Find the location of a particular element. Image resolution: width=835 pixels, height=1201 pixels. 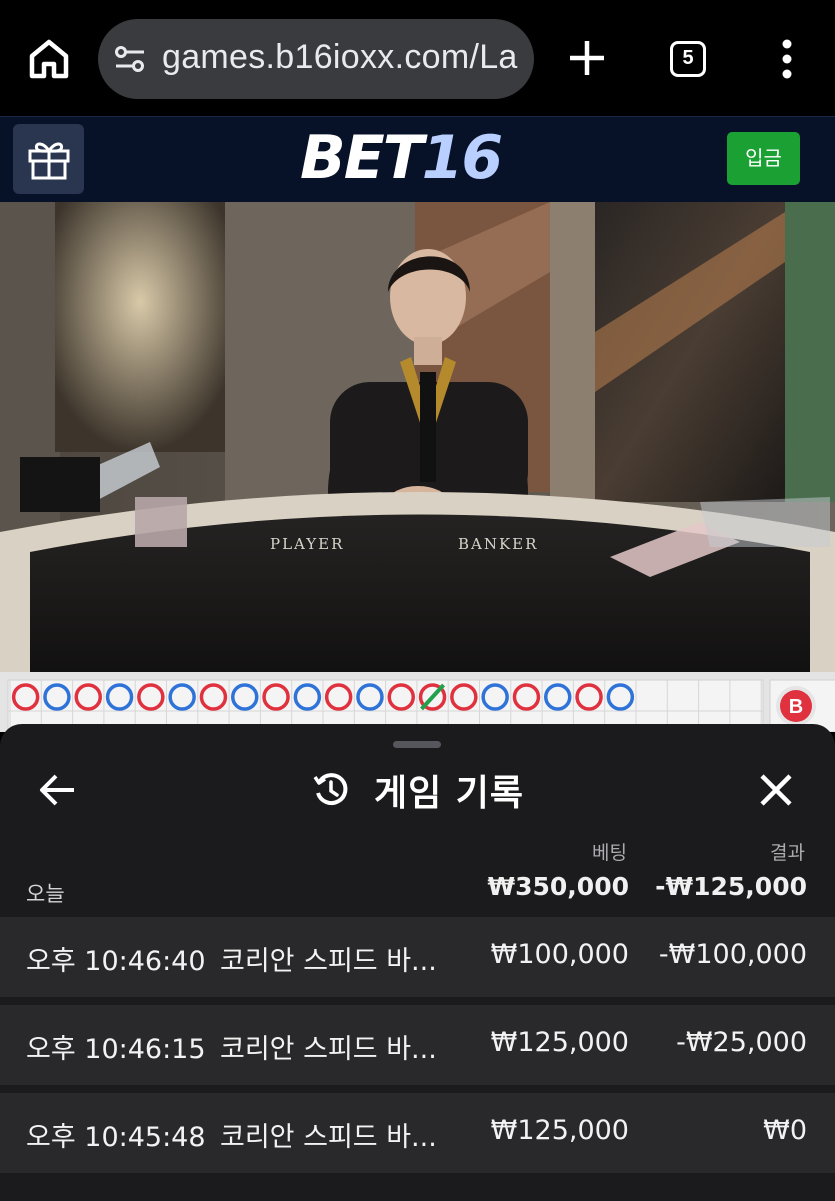

site-header: BET16 입금 is located at coordinates (417, 159).